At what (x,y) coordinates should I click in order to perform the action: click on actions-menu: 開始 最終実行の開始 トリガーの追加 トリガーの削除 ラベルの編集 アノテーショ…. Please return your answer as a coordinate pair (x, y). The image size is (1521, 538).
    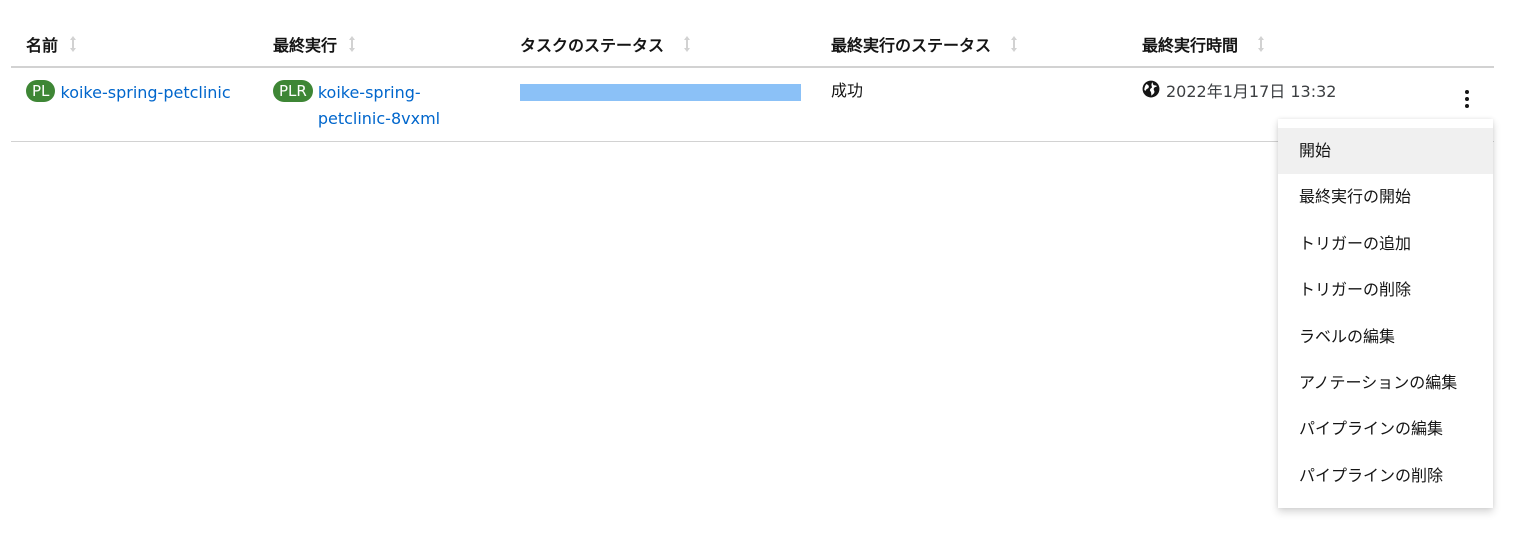
    Looking at the image, I should click on (1385, 313).